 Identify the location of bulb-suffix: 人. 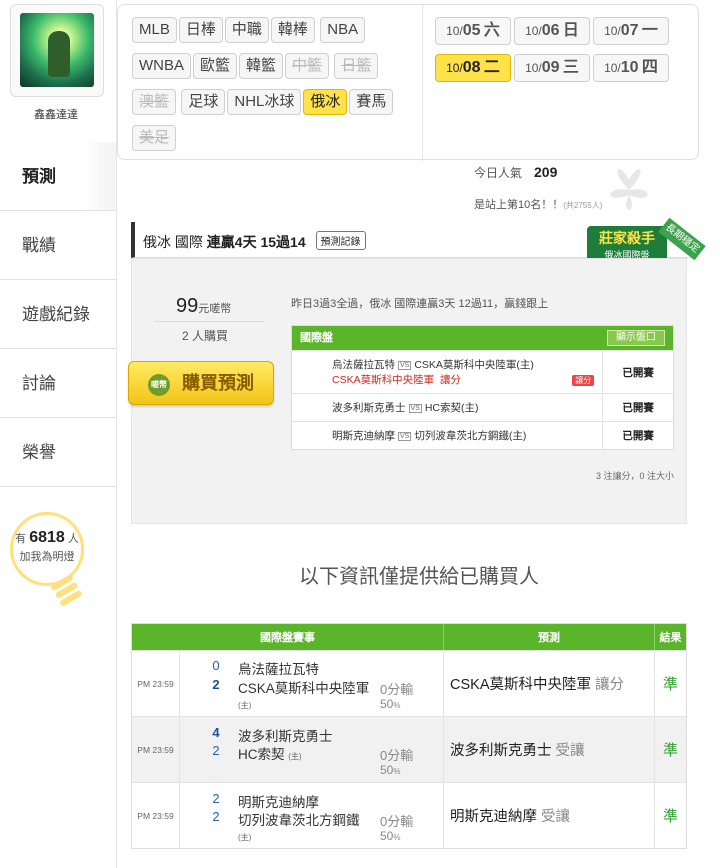
(73, 539).